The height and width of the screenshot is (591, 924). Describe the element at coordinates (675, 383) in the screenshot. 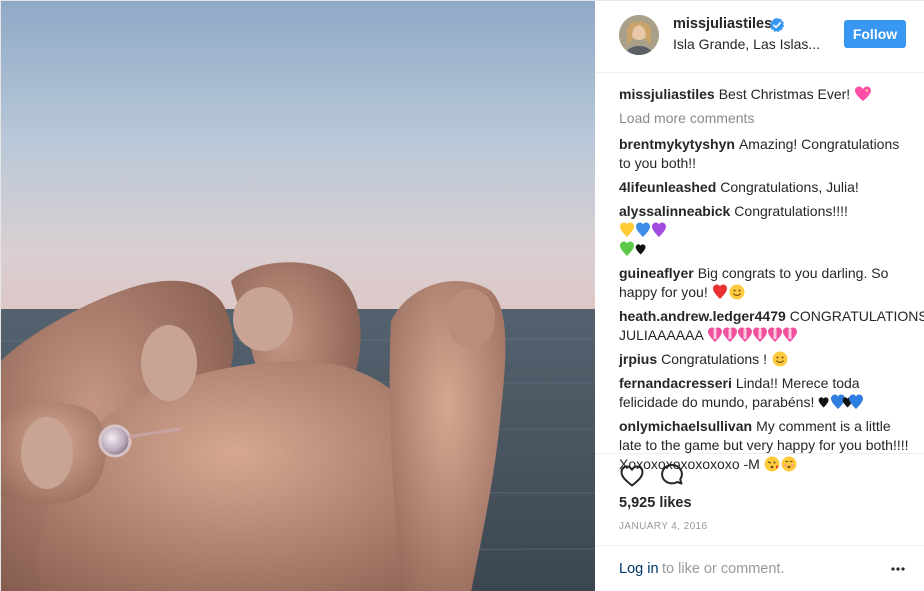

I see `comment-author: fernandacresseri` at that location.